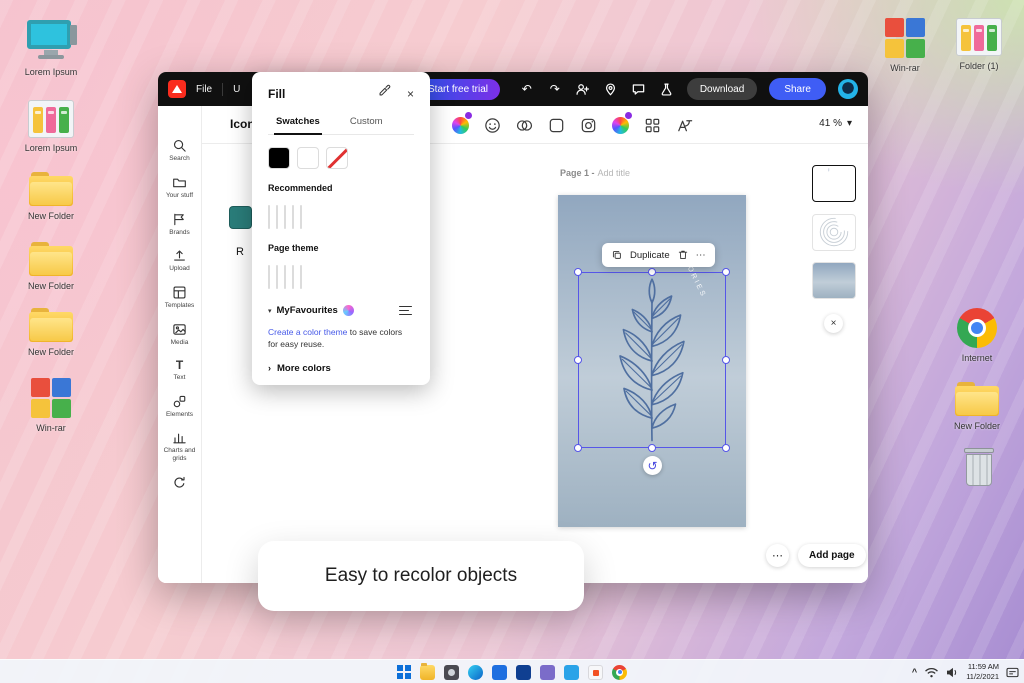  Describe the element at coordinates (461, 123) in the screenshot. I see `color-wheel-icon` at that location.